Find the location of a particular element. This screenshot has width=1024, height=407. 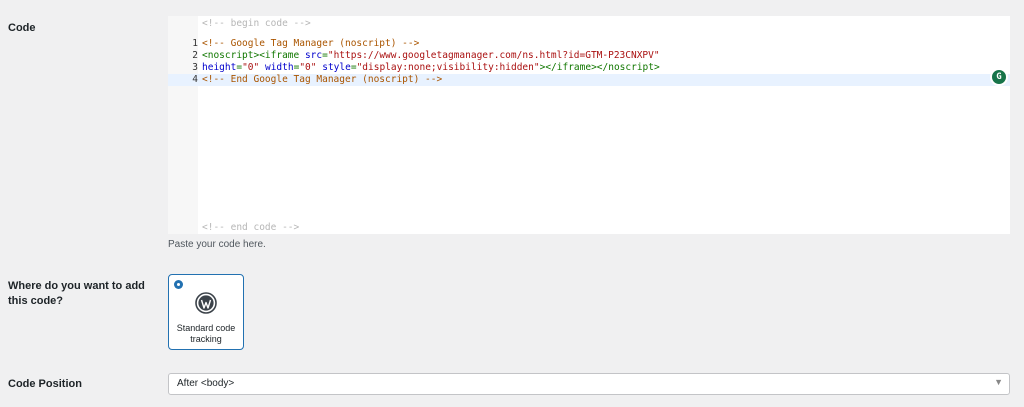

selected-value: After <body> is located at coordinates (206, 383).